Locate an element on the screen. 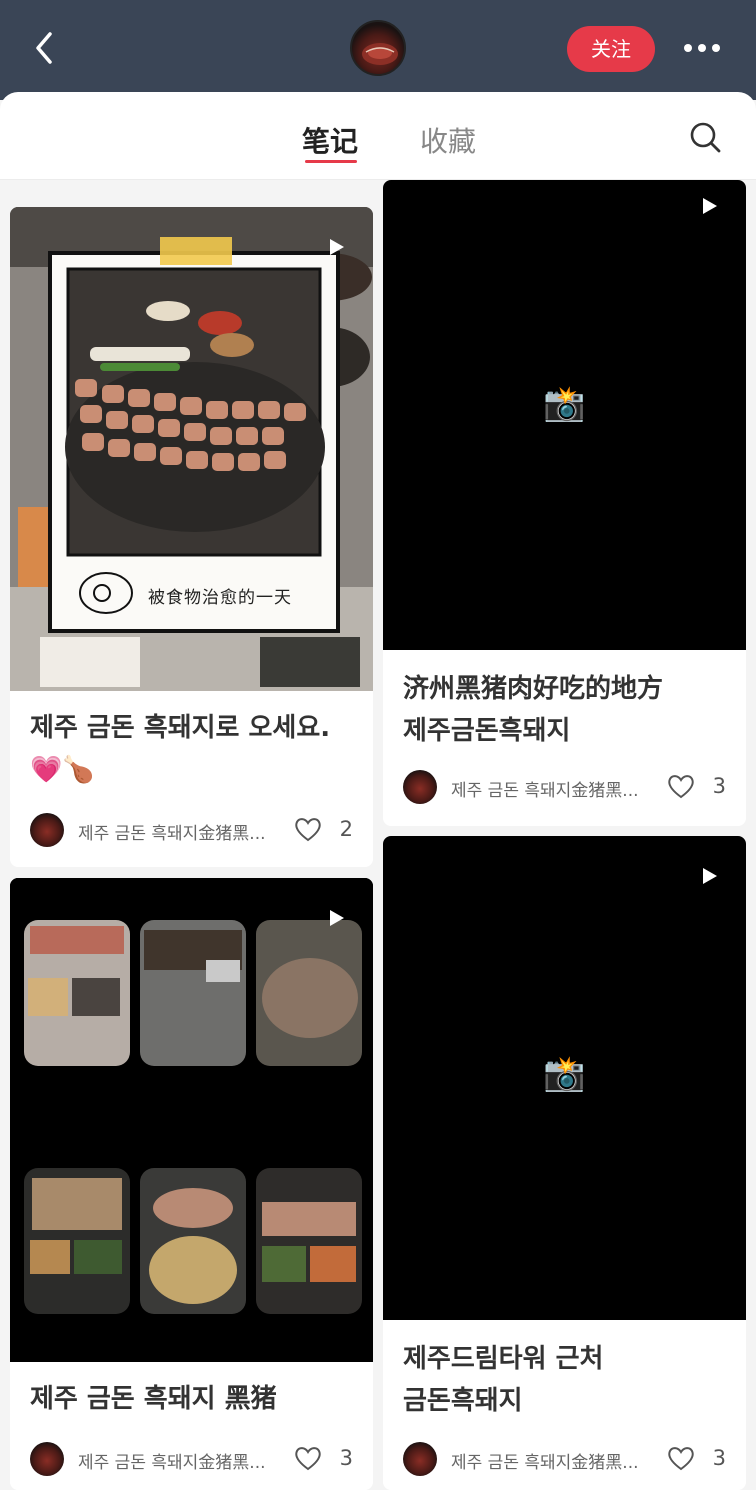 The height and width of the screenshot is (1490, 756). post-title: 제주 금돈 흑돼지로 오세요. 💗🍗 is located at coordinates (180, 749).